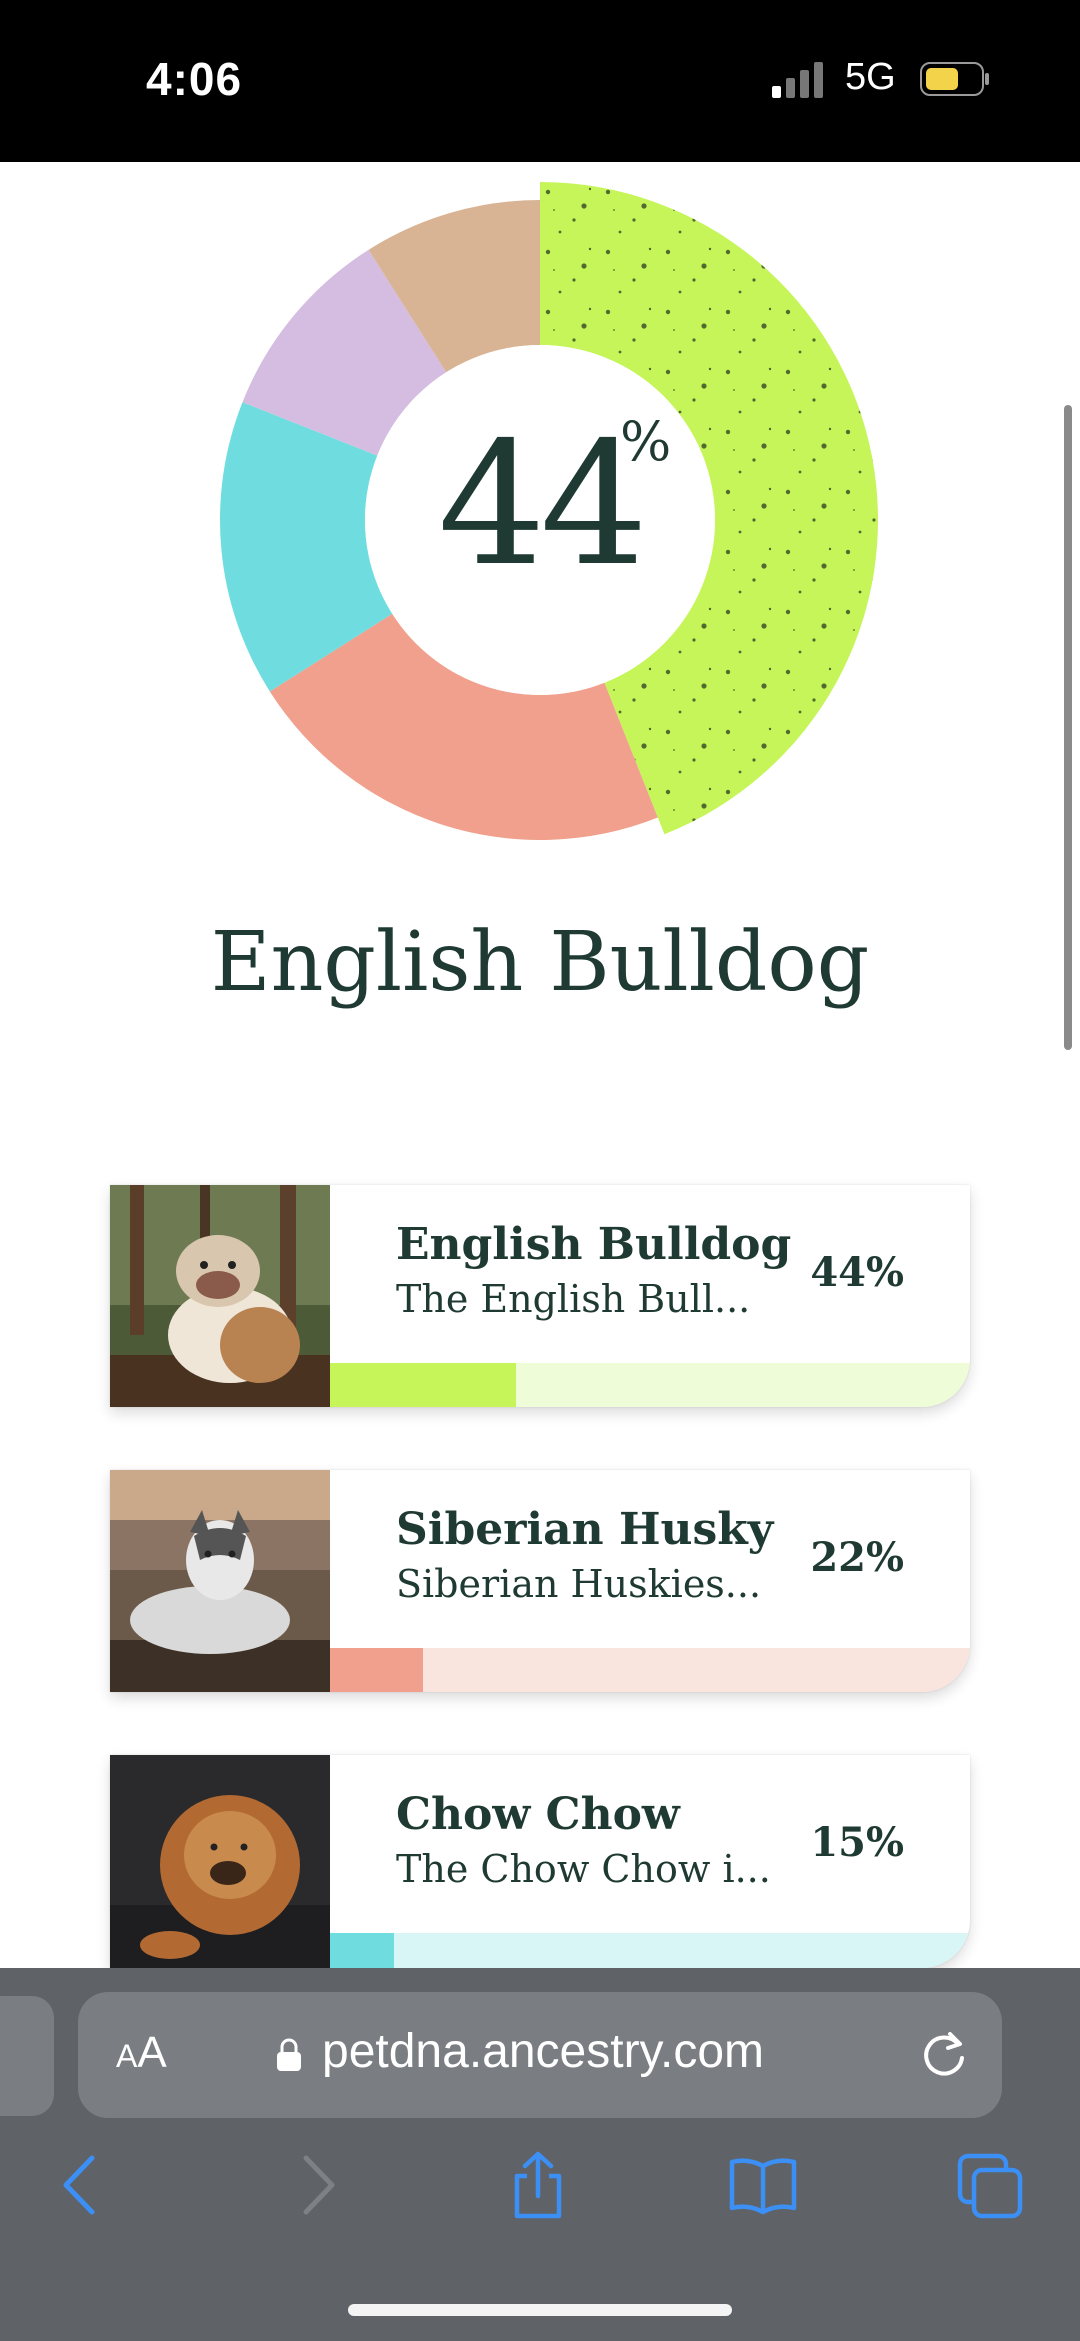  Describe the element at coordinates (763, 2185) in the screenshot. I see `bookmarks-icon` at that location.